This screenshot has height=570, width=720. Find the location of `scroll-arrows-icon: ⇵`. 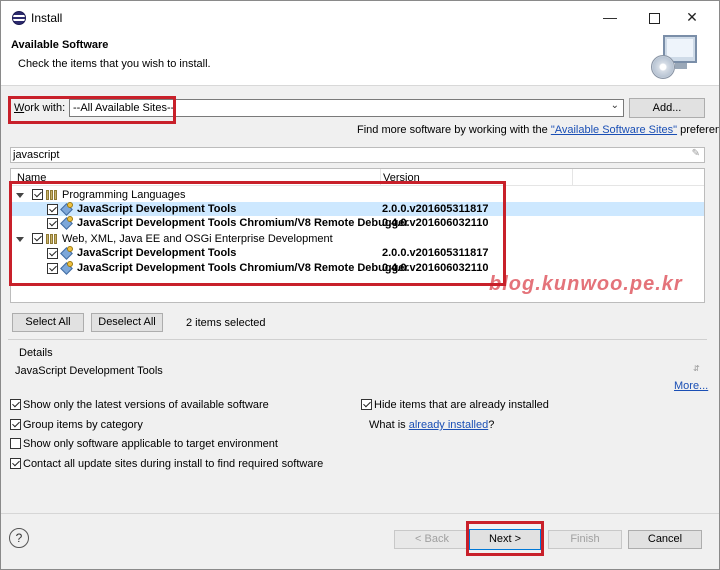

scroll-arrows-icon: ⇵ is located at coordinates (696, 368).